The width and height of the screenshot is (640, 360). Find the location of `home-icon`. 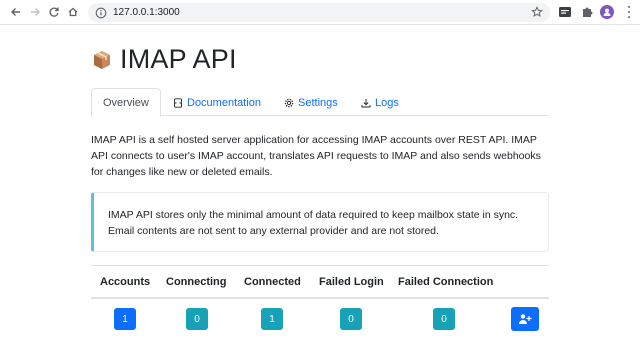

home-icon is located at coordinates (73, 12).